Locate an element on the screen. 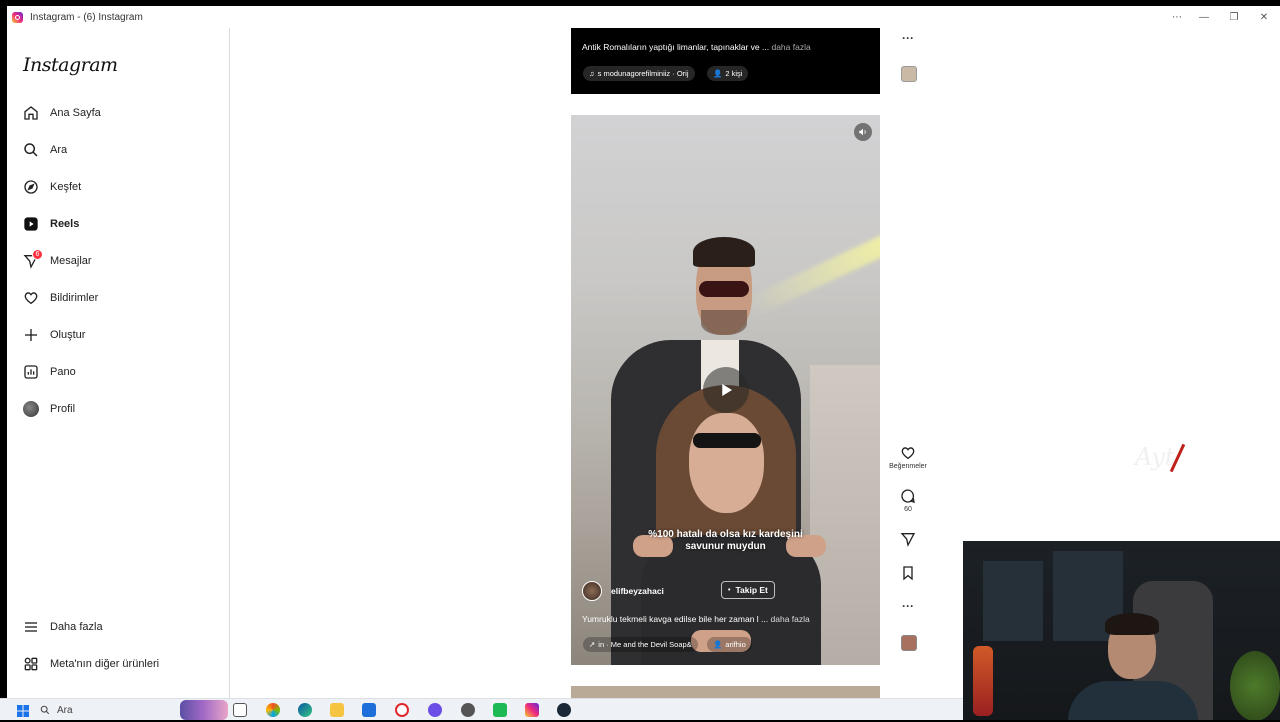 The height and width of the screenshot is (722, 1280). task-view-icon is located at coordinates (240, 710).